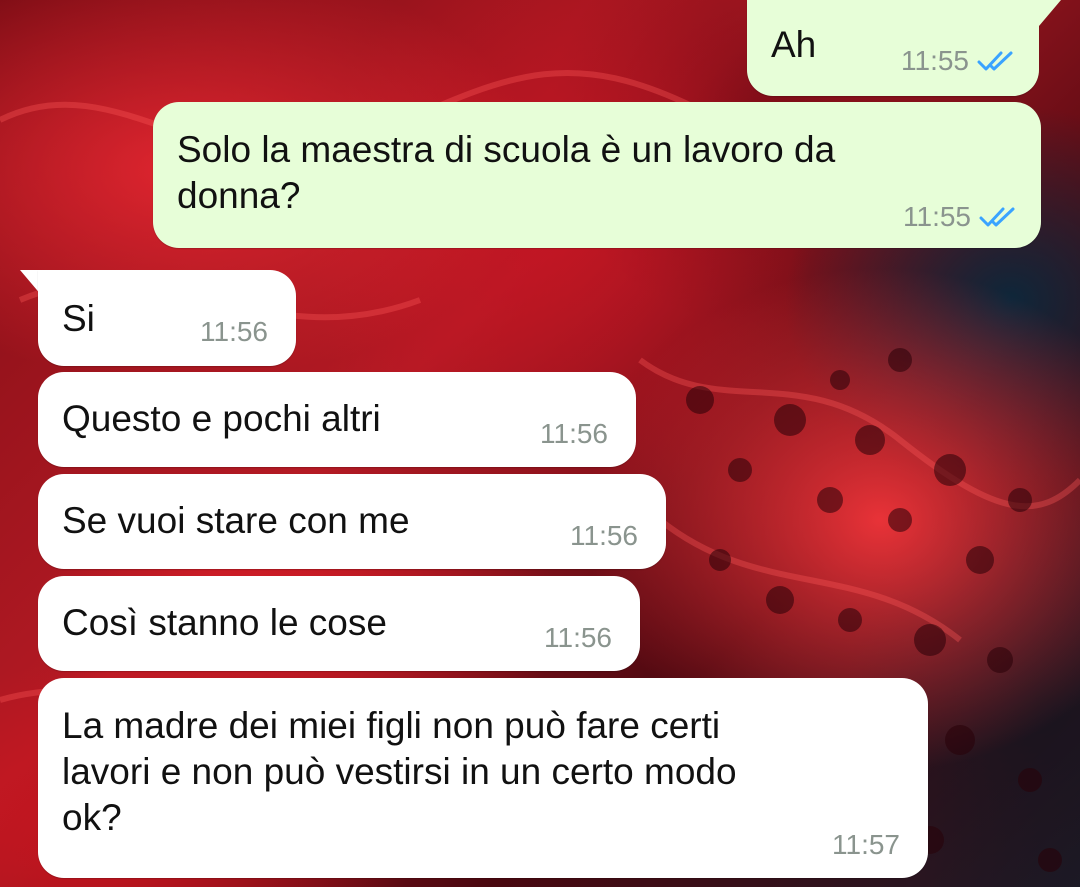 Image resolution: width=1080 pixels, height=887 pixels. I want to click on incoming-message: Così stanno le cose 11:56, so click(339, 623).